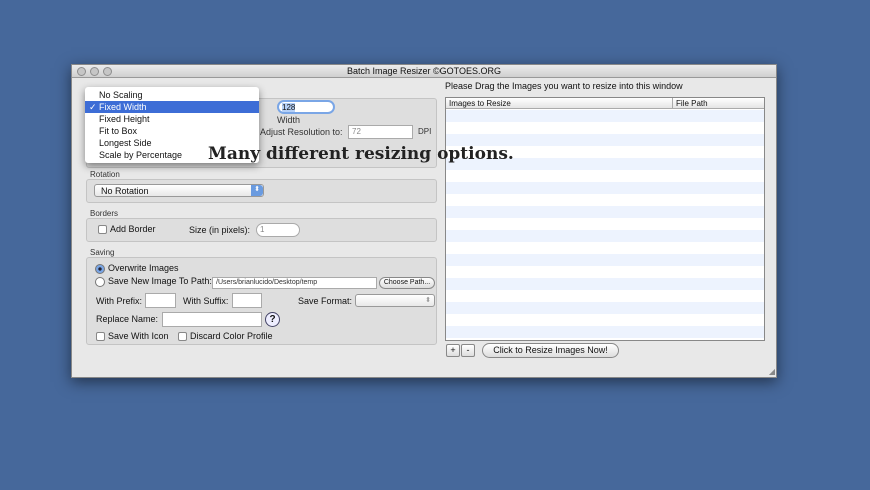  What do you see at coordinates (172, 131) in the screenshot?
I see `menu-item-fit-to-box: Fit to Box` at bounding box center [172, 131].